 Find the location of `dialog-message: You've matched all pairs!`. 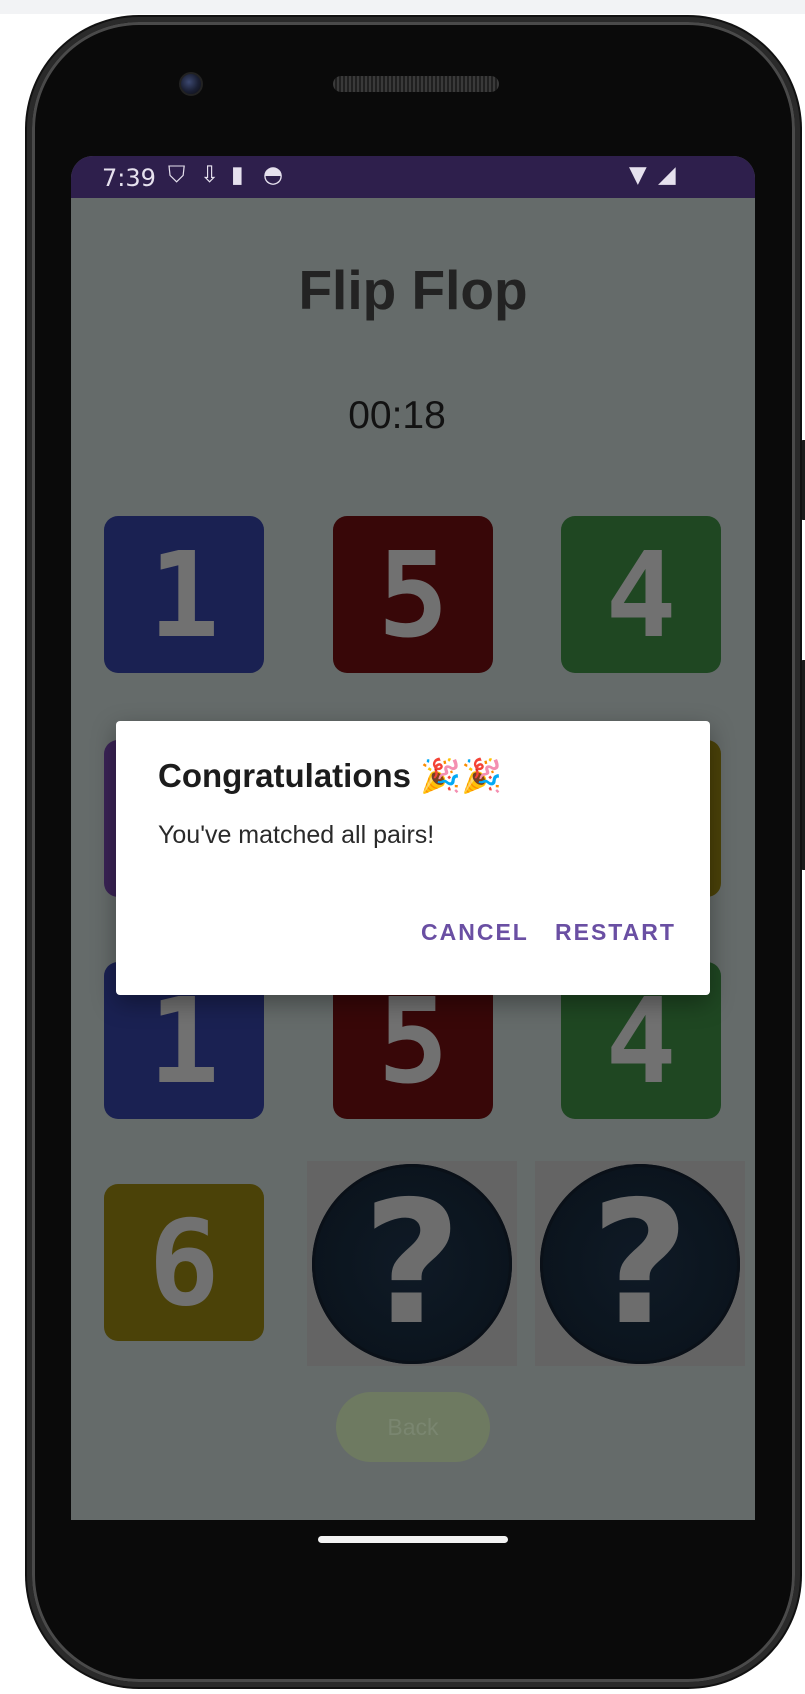

dialog-message: You've matched all pairs! is located at coordinates (296, 835).